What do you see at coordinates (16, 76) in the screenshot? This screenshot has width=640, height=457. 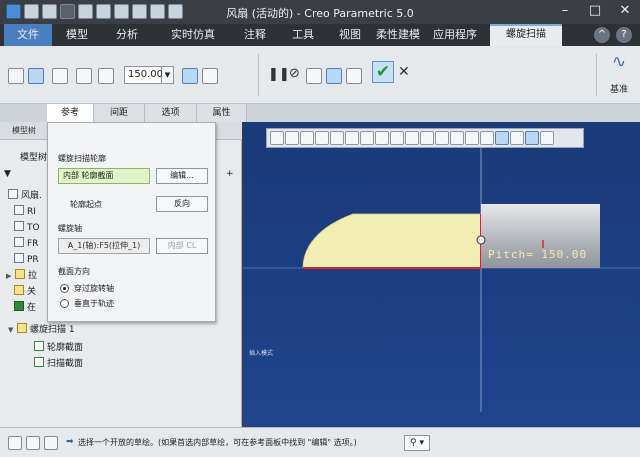 I see `solid-icon` at bounding box center [16, 76].